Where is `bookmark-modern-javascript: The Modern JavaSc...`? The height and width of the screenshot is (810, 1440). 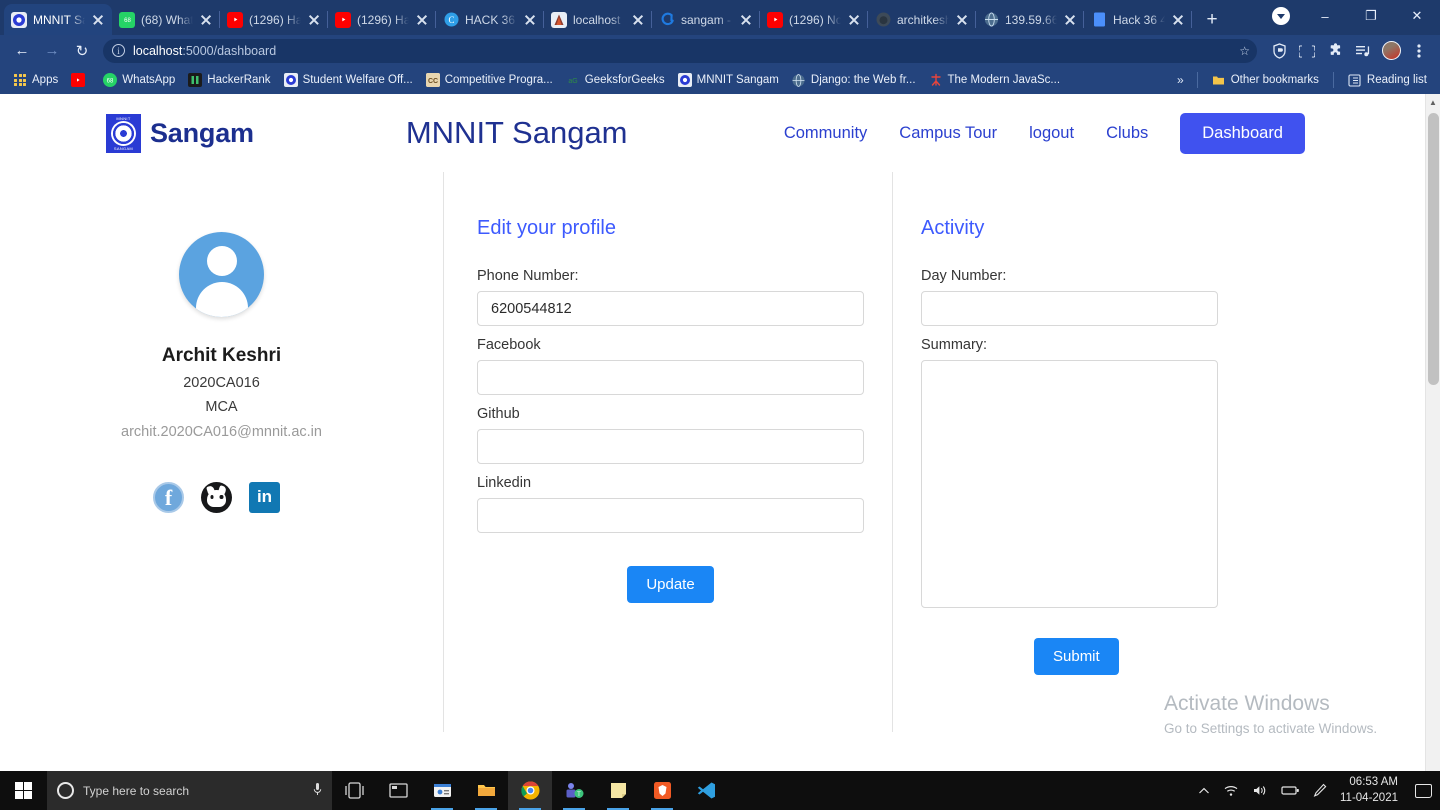 bookmark-modern-javascript: The Modern JavaSc... is located at coordinates (995, 80).